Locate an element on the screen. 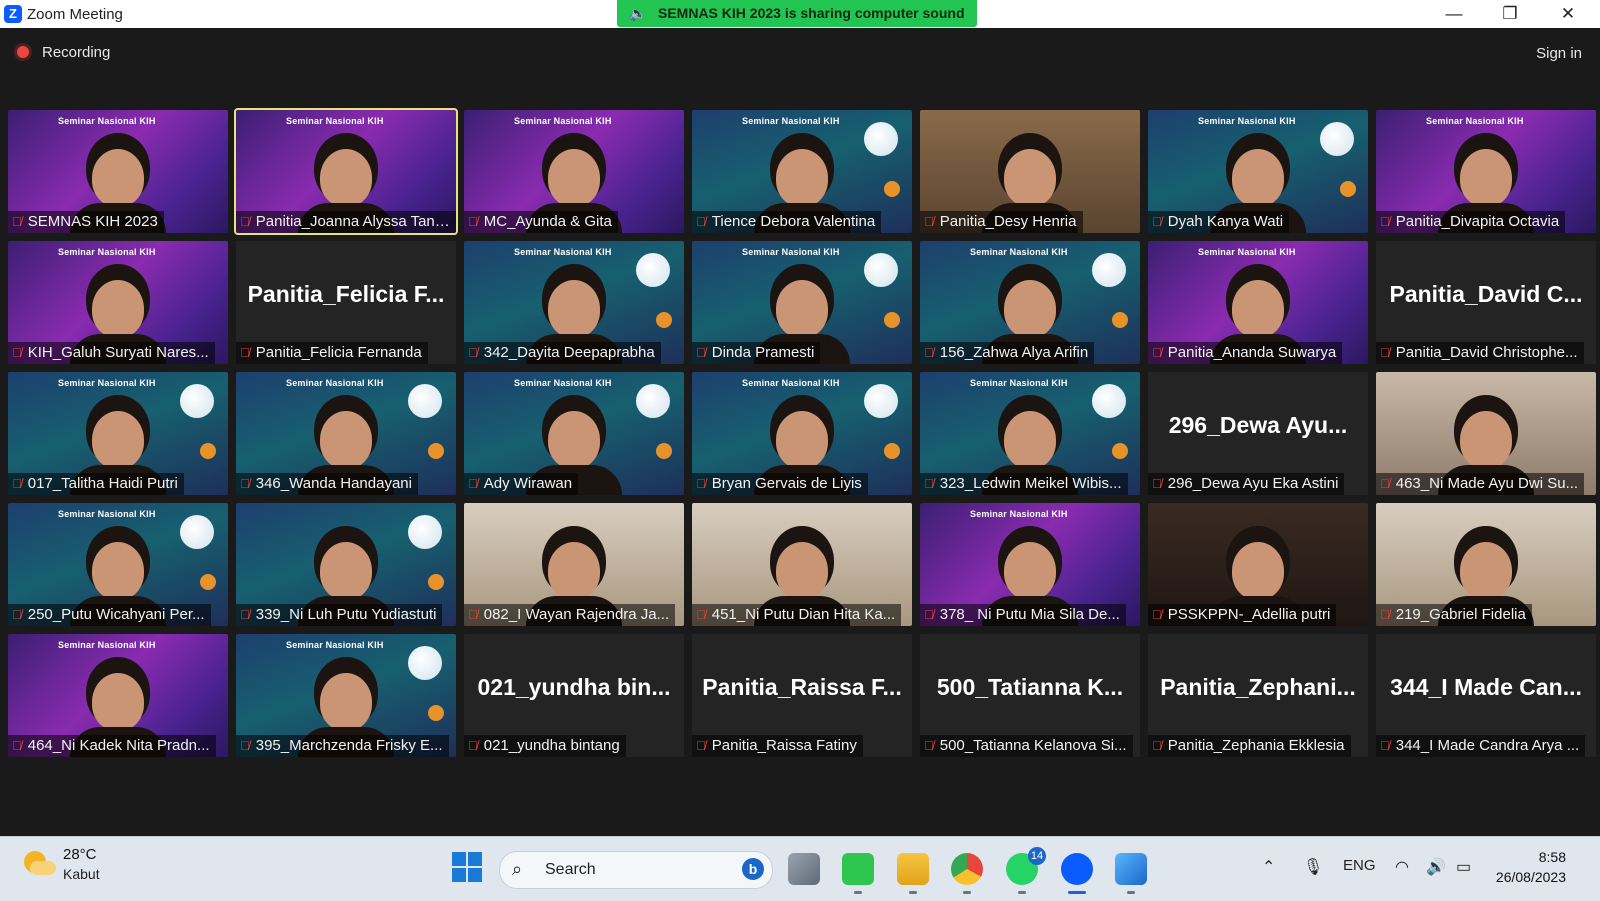  participant-name-label: 🎙̸ Panitia_Ananda Suwarya is located at coordinates (1245, 353).